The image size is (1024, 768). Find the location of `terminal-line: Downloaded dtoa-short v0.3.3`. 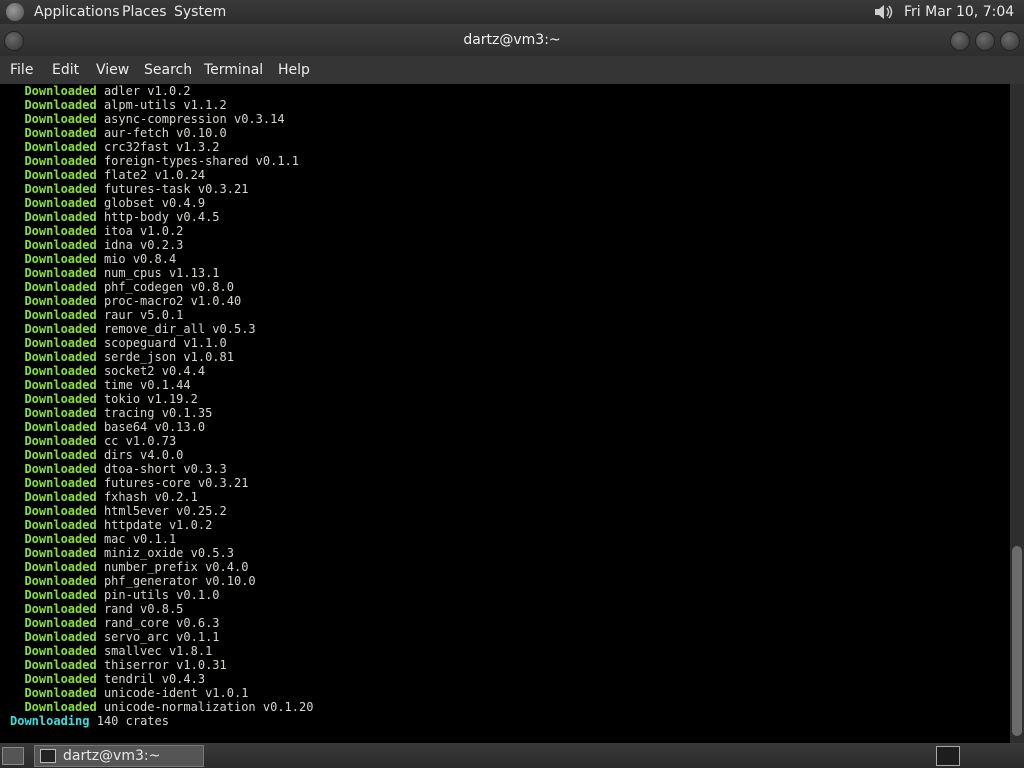

terminal-line: Downloaded dtoa-short v0.3.3 is located at coordinates (161, 469).